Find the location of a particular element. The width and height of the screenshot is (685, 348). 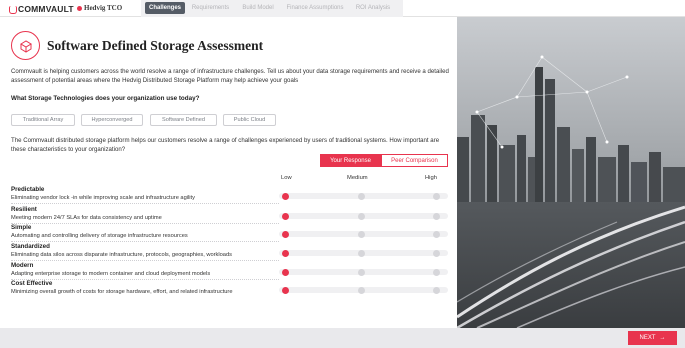

hedvig-logo: Hedvig TCO is located at coordinates (99, 8).